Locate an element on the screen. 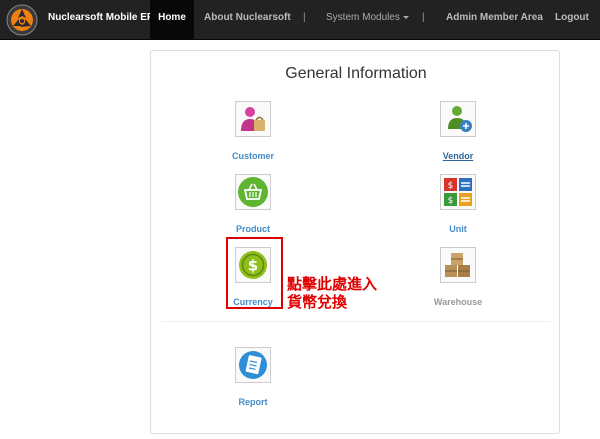  nav-logout: Logout is located at coordinates (572, 19).